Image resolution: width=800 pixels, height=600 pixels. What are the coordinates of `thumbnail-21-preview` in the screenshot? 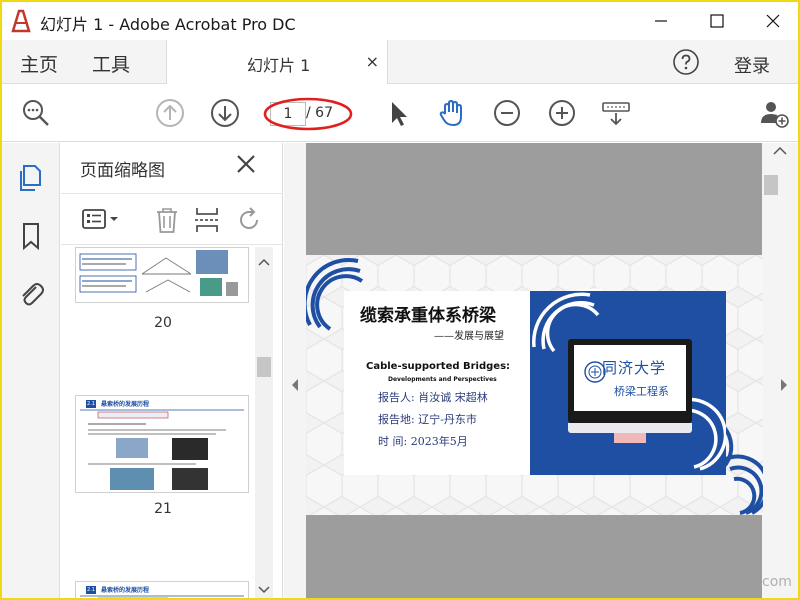 It's located at (162, 449).